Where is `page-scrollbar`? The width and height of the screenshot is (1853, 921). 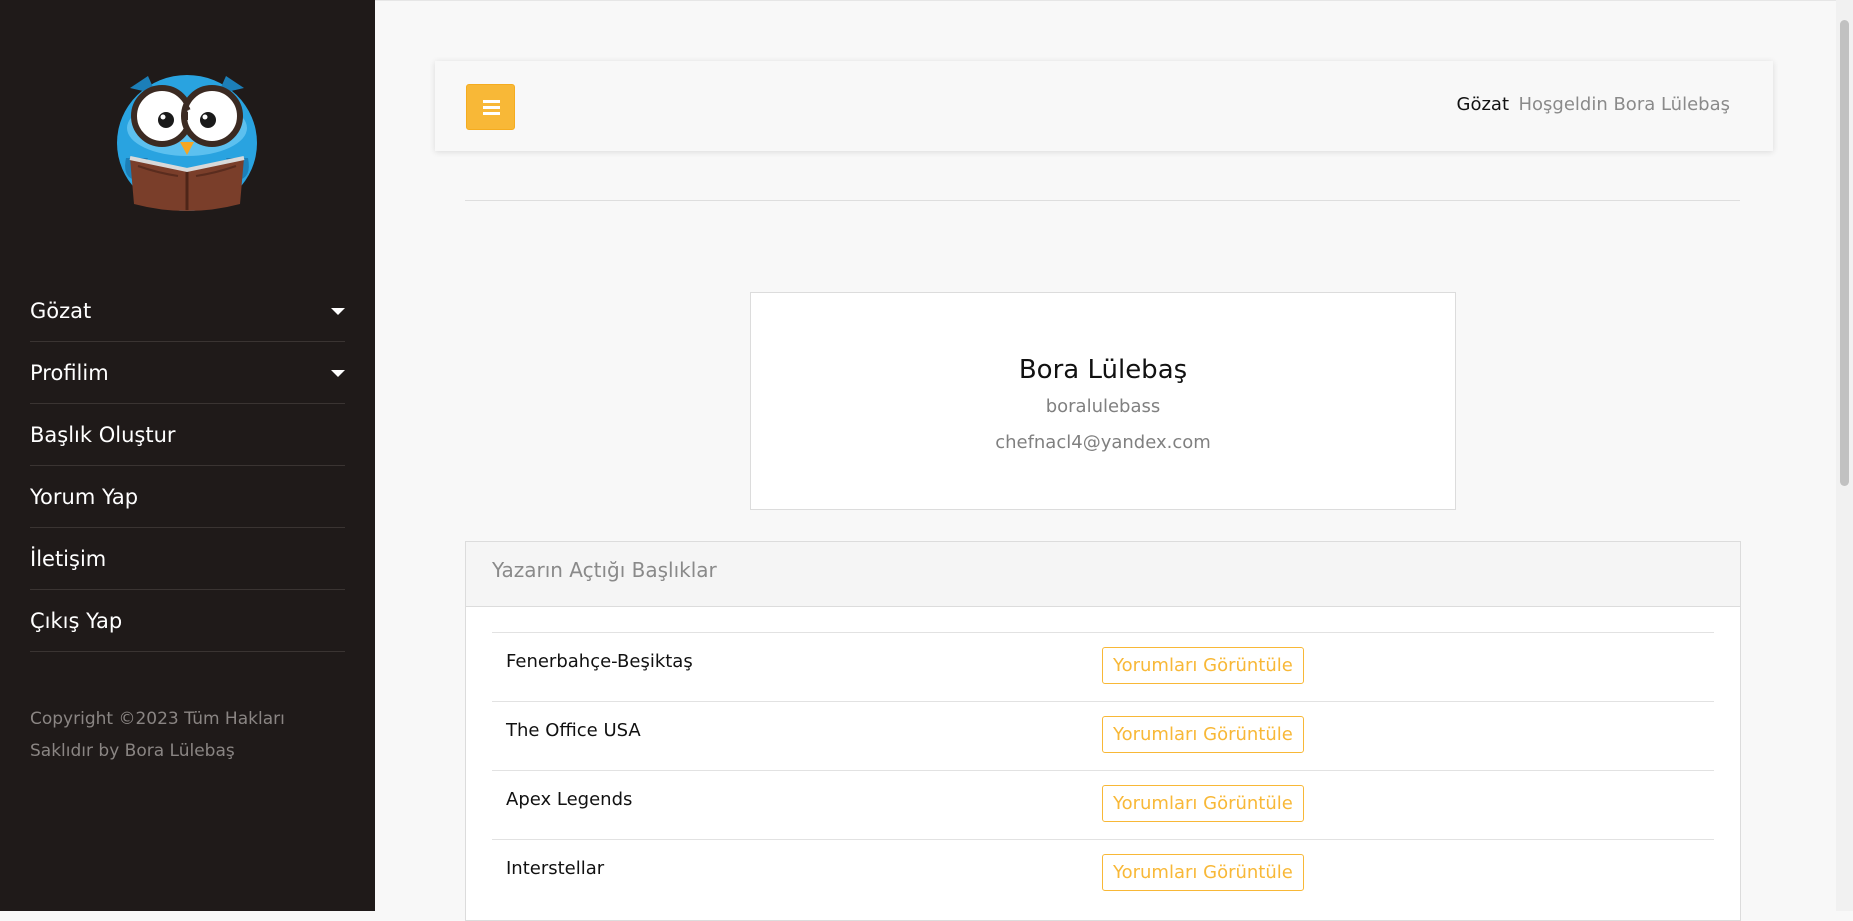 page-scrollbar is located at coordinates (1844, 455).